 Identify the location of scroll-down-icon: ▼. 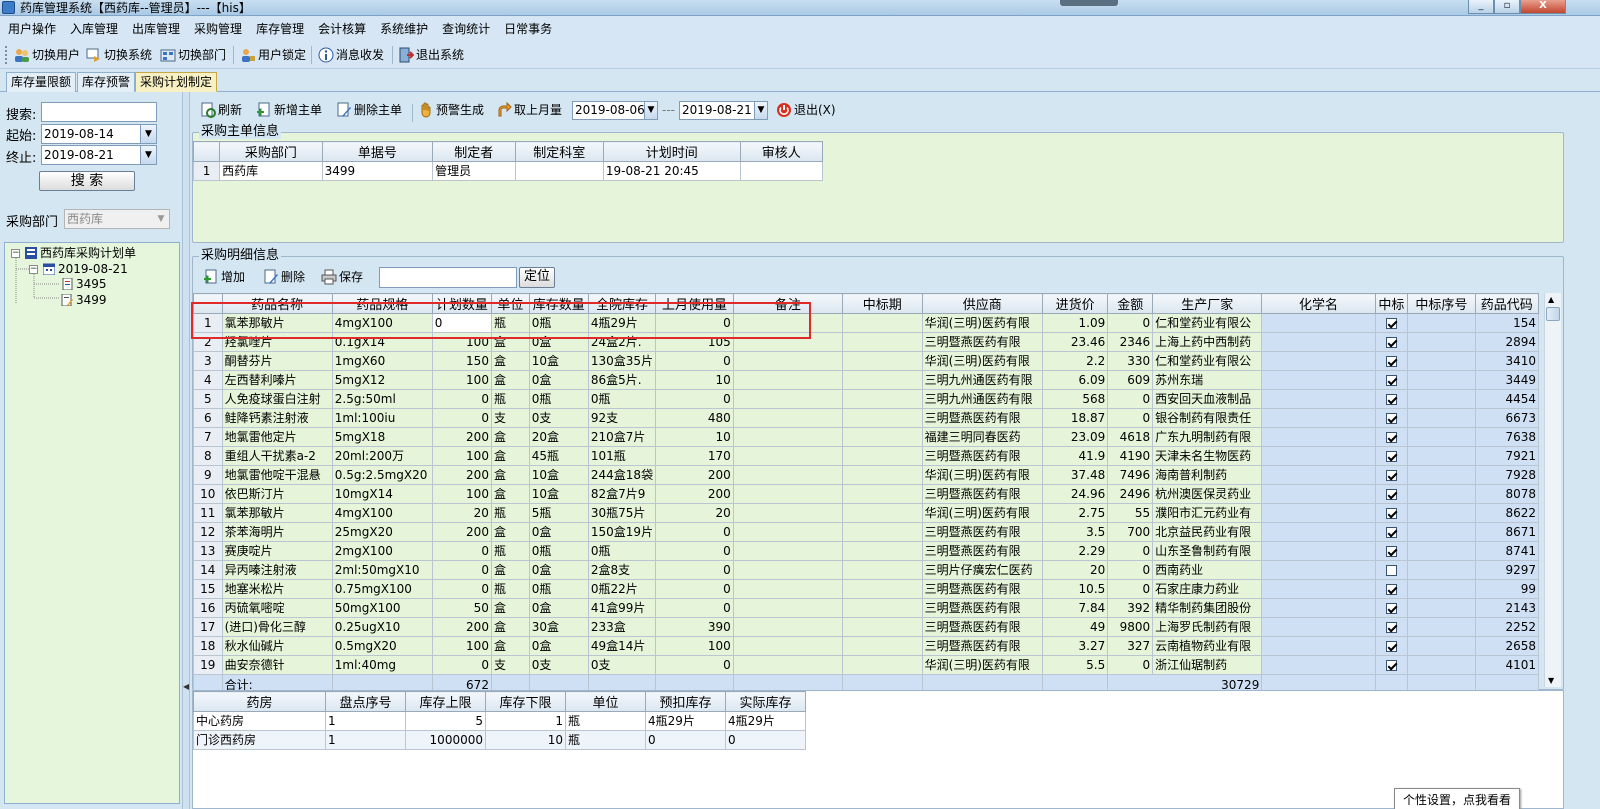
(1551, 680).